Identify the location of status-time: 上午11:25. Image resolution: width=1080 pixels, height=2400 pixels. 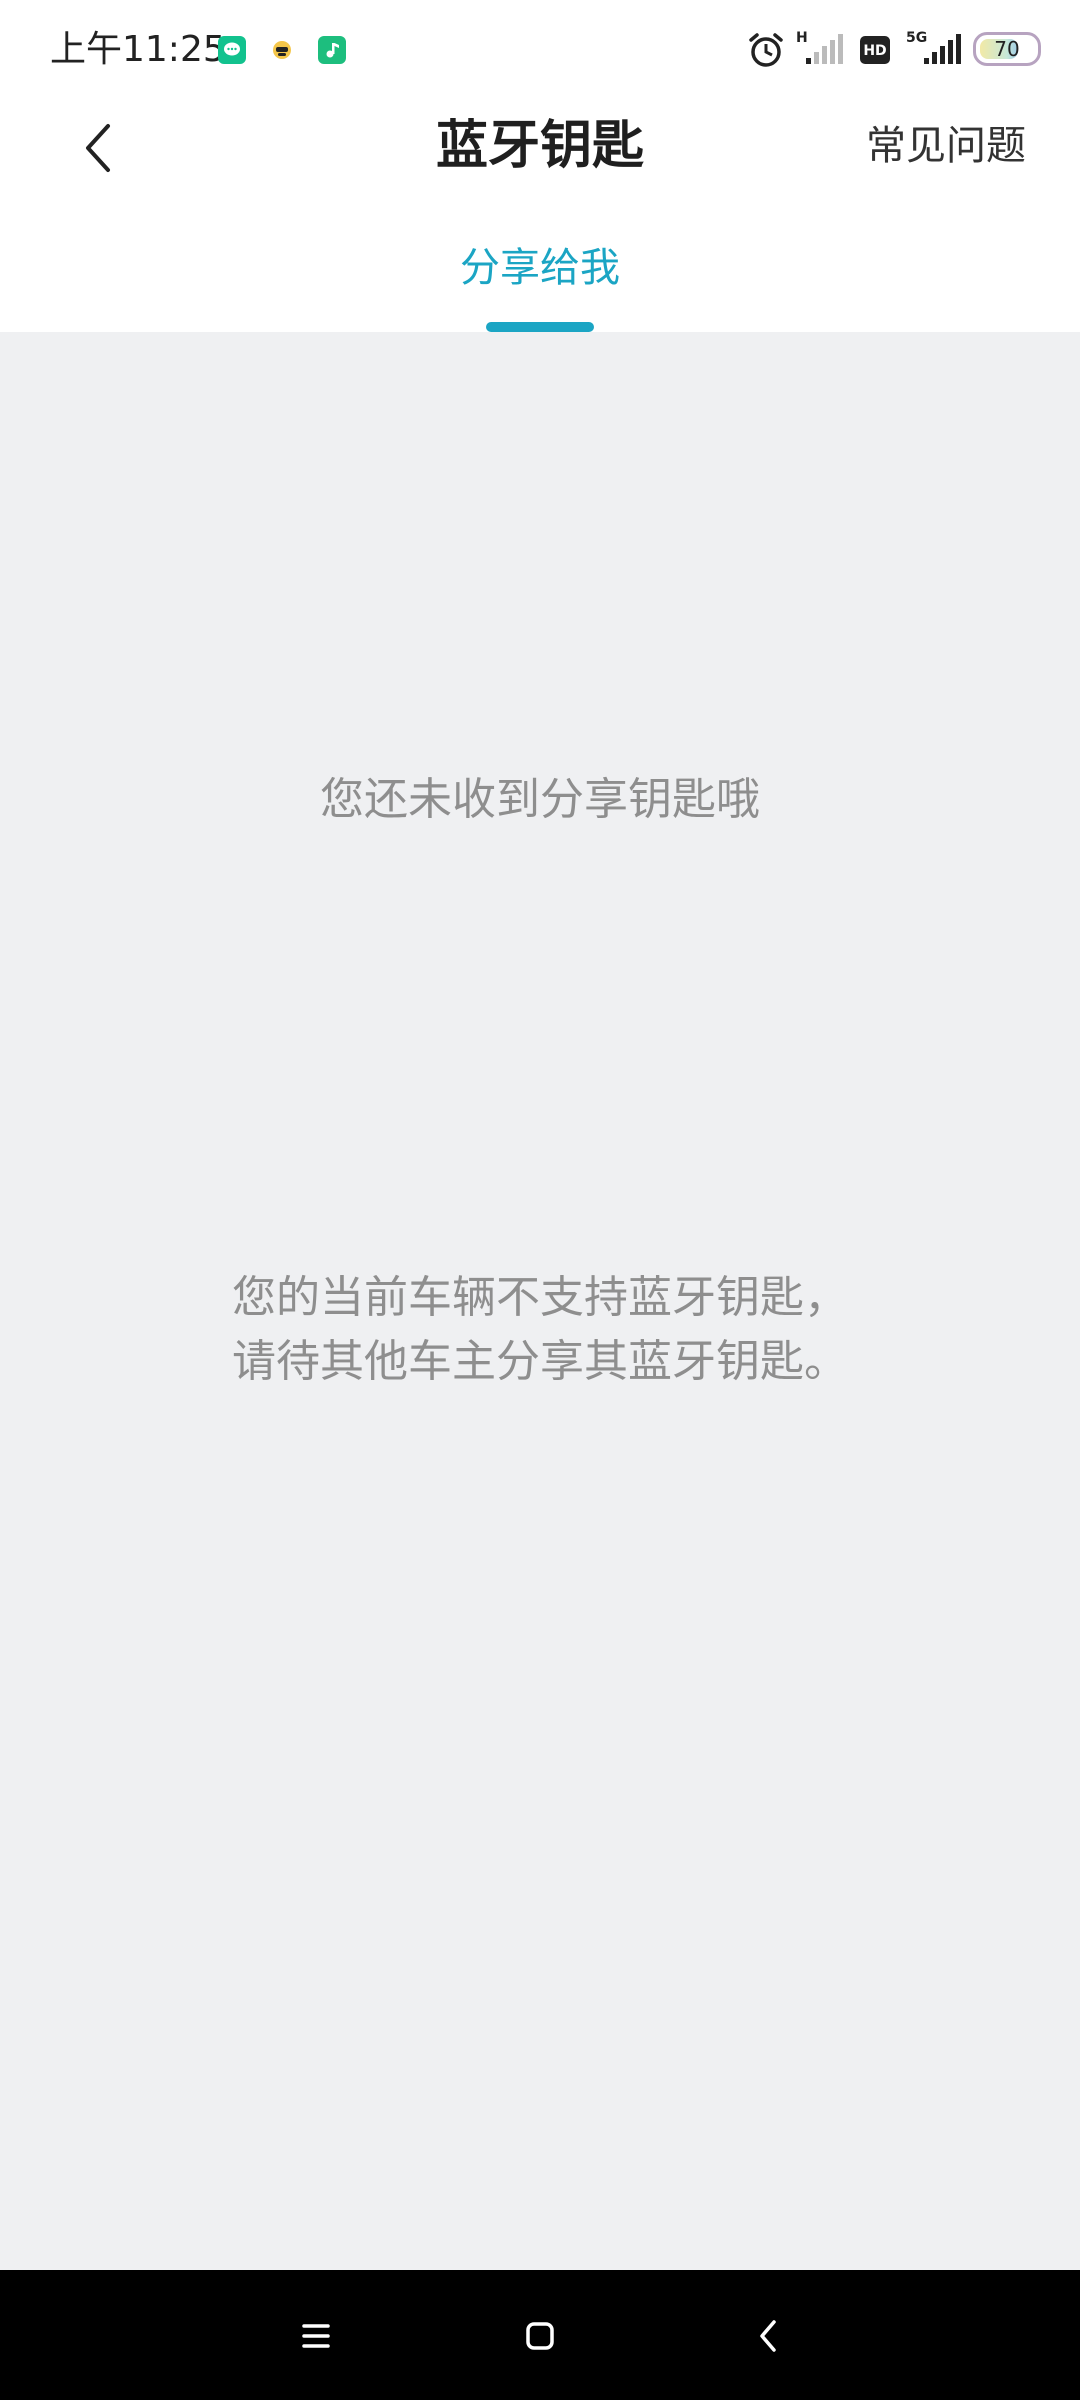
(138, 49).